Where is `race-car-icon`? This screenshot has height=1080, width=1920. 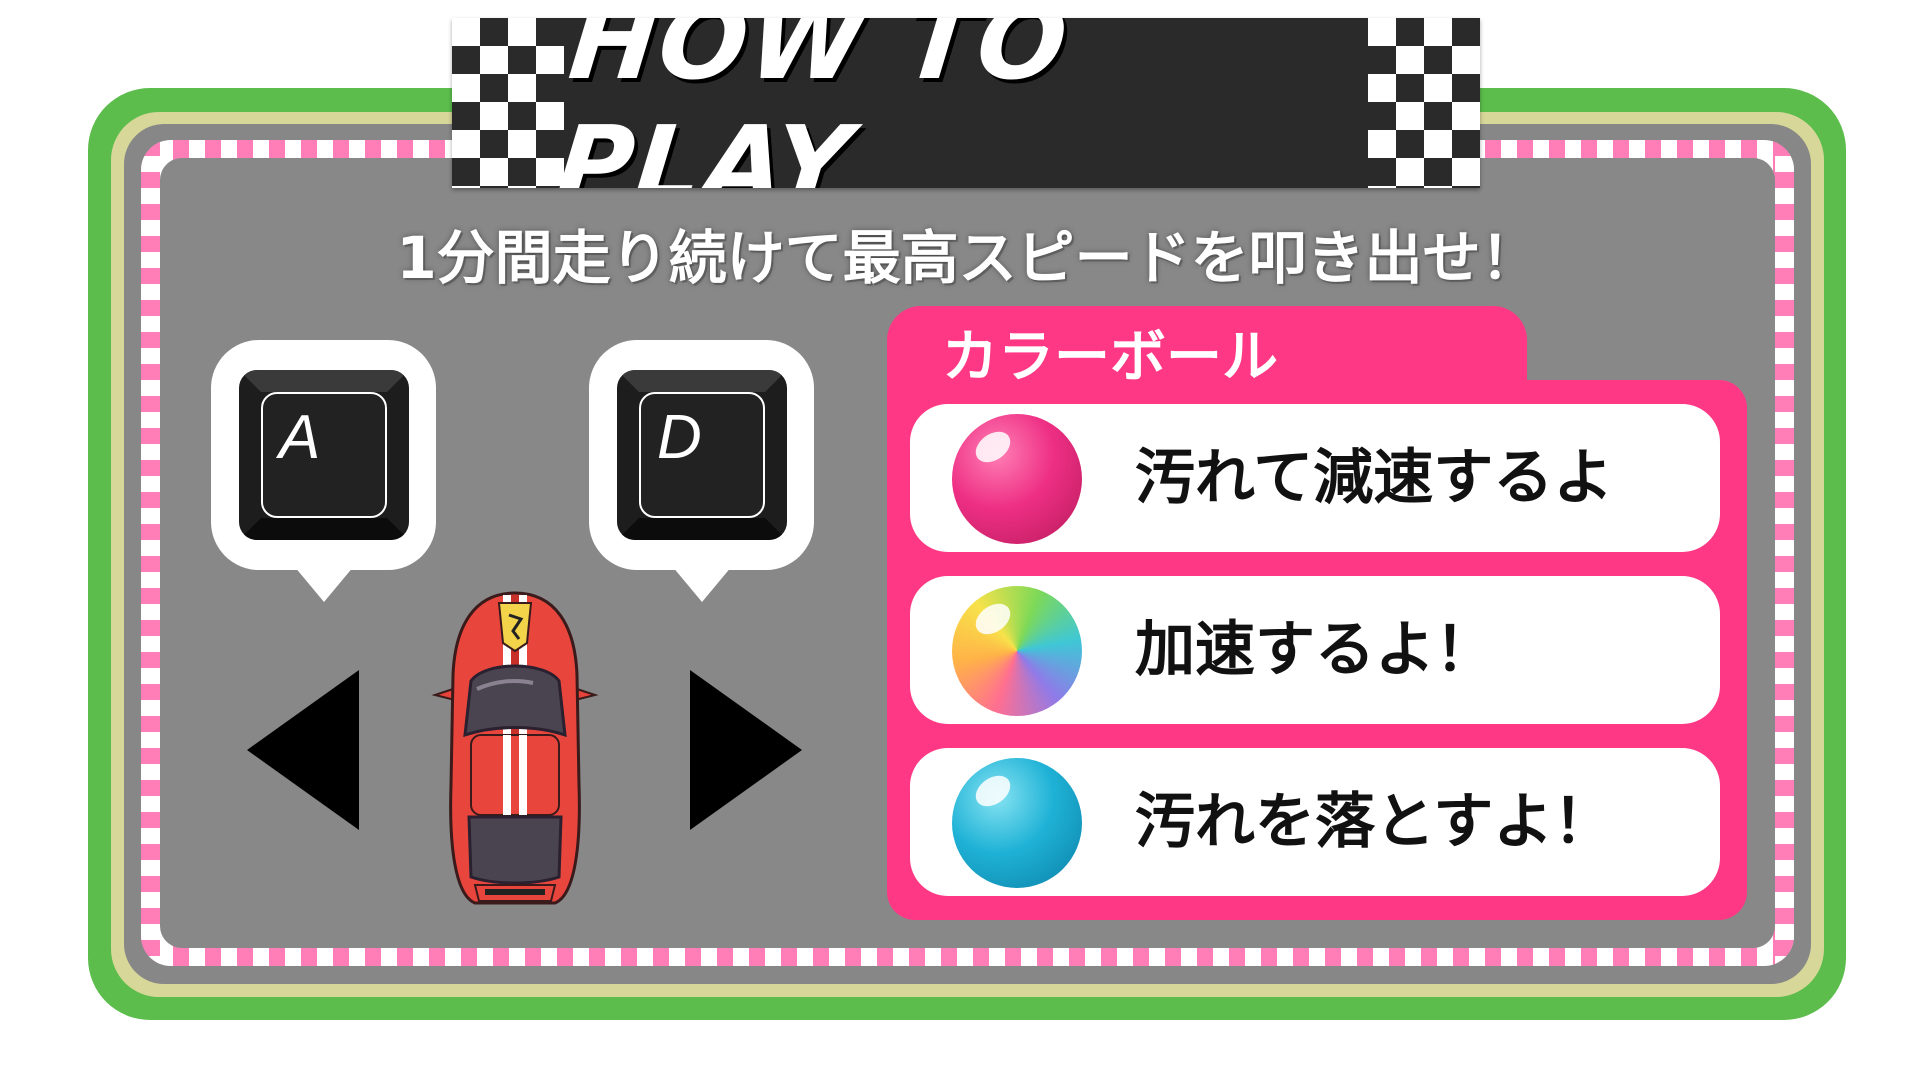 race-car-icon is located at coordinates (515, 748).